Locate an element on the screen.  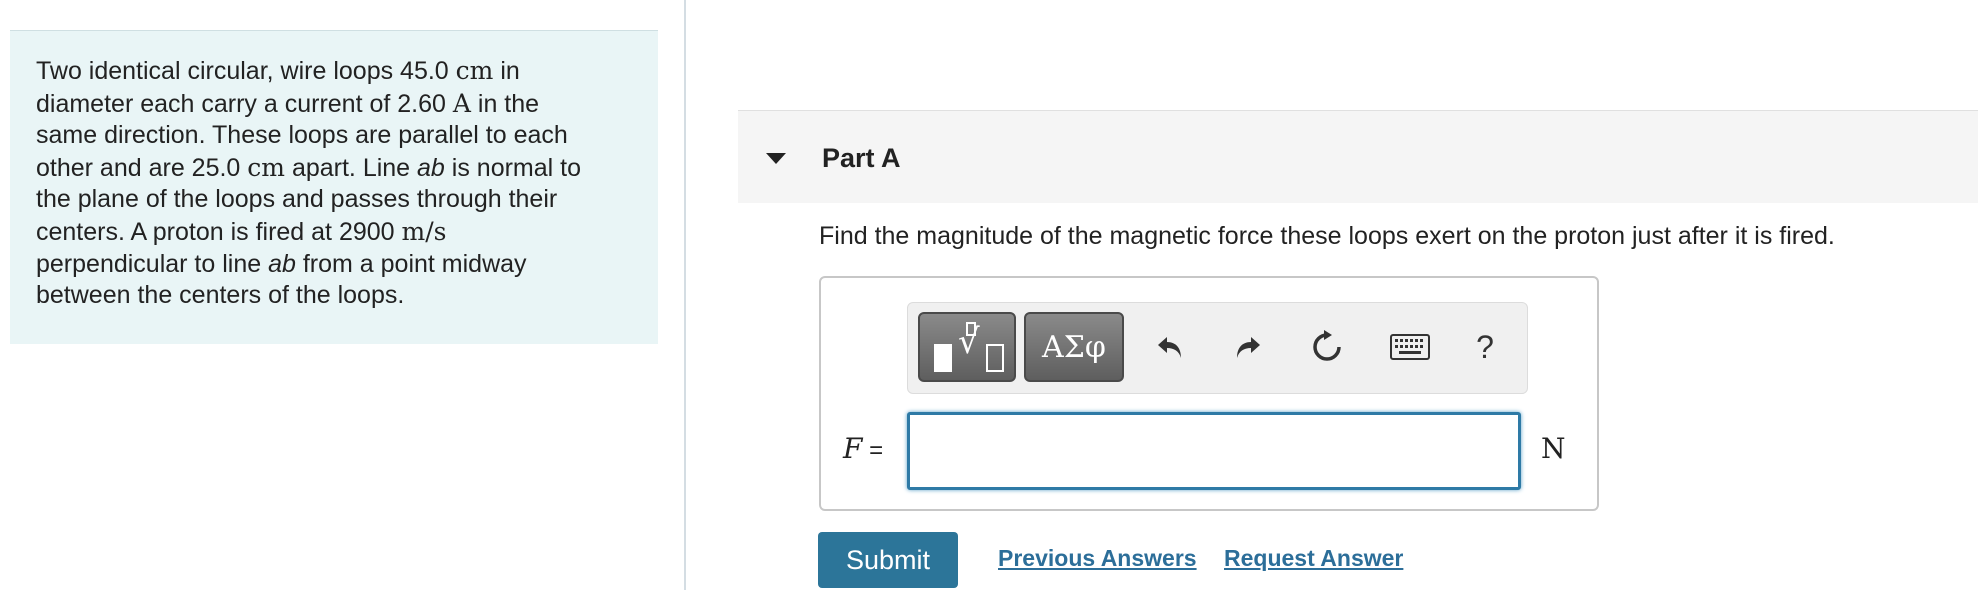
variable-name: F is located at coordinates (853, 448).